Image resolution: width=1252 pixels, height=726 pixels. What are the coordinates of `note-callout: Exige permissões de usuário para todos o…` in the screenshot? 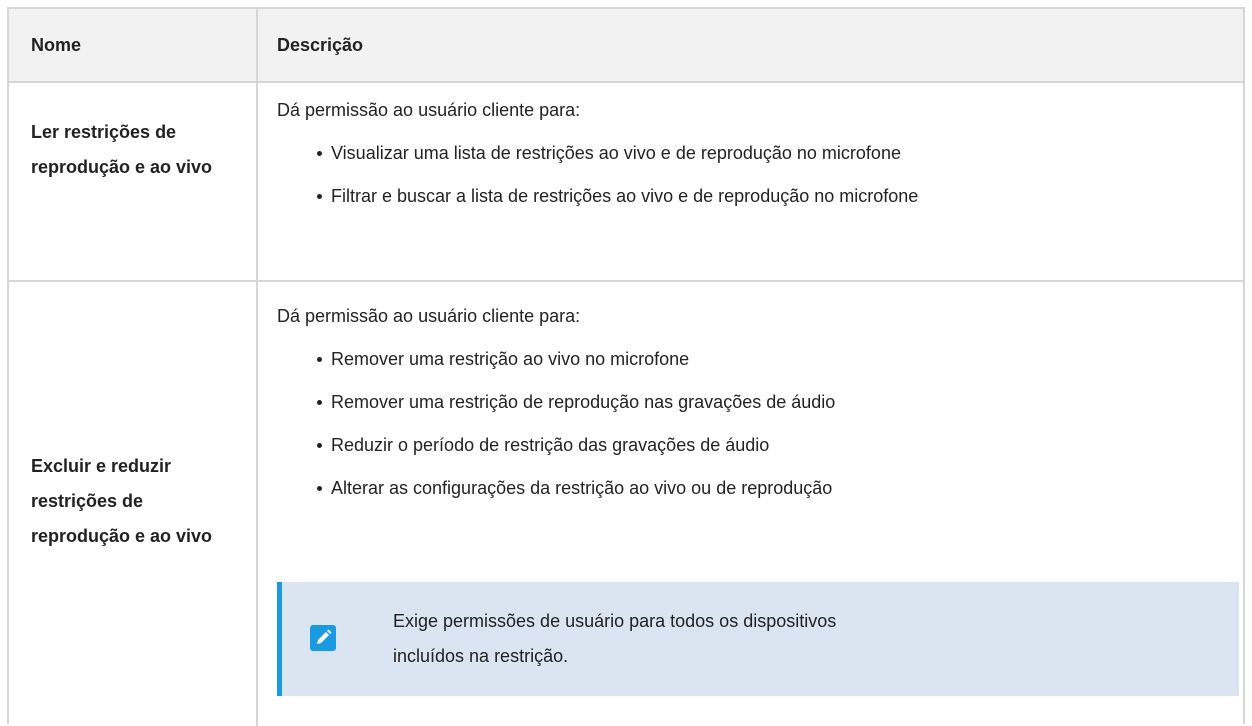 It's located at (758, 639).